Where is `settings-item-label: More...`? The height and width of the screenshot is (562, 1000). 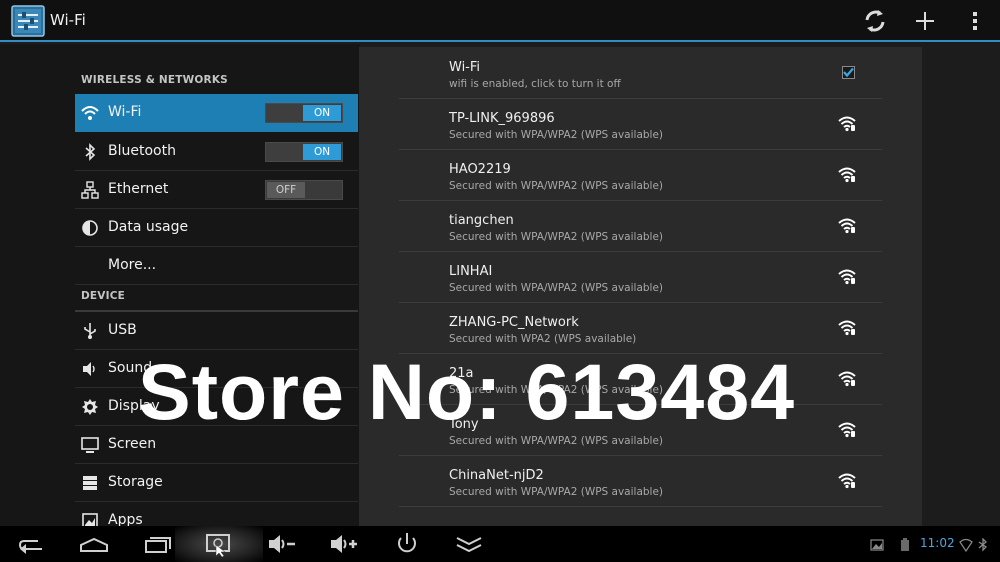
settings-item-label: More... is located at coordinates (132, 265).